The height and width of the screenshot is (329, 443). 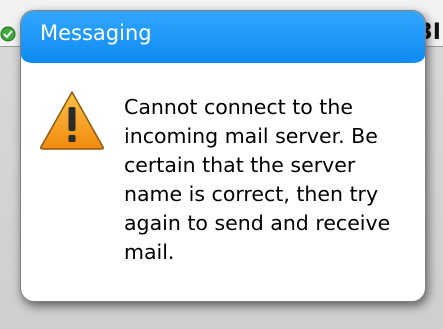 What do you see at coordinates (223, 37) in the screenshot?
I see `dialog-titlebar: Messaging` at bounding box center [223, 37].